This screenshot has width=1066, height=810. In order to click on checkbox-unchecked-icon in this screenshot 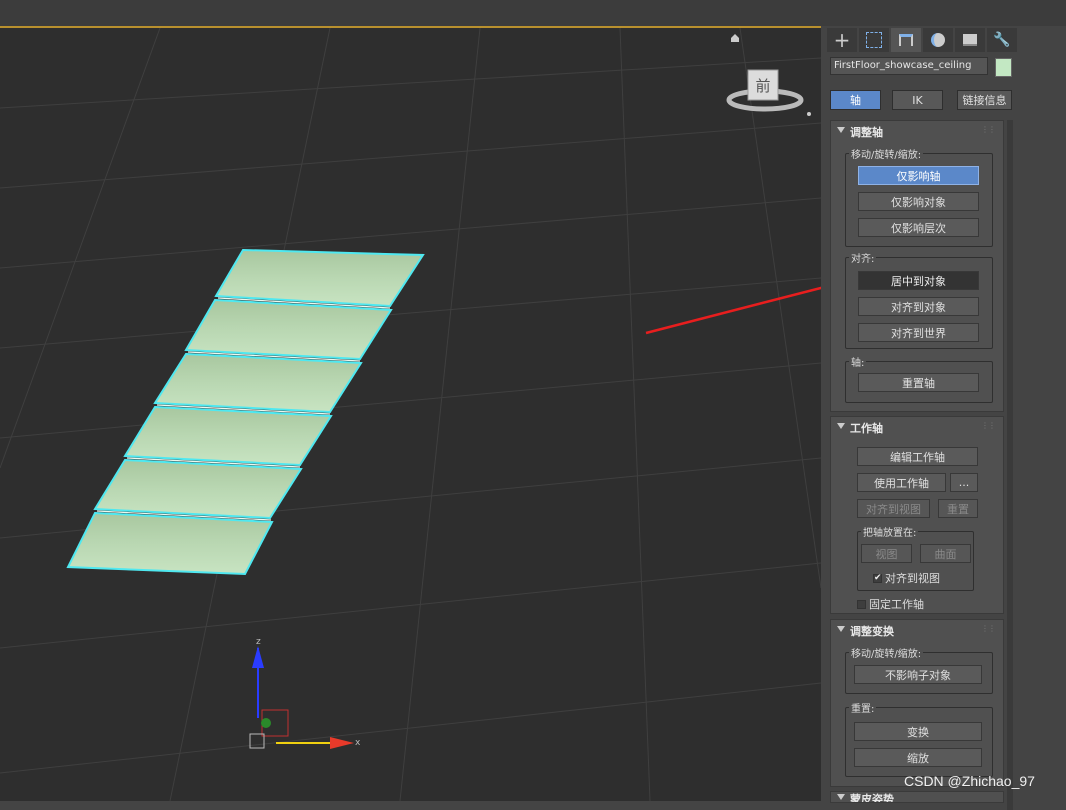, I will do `click(861, 604)`.